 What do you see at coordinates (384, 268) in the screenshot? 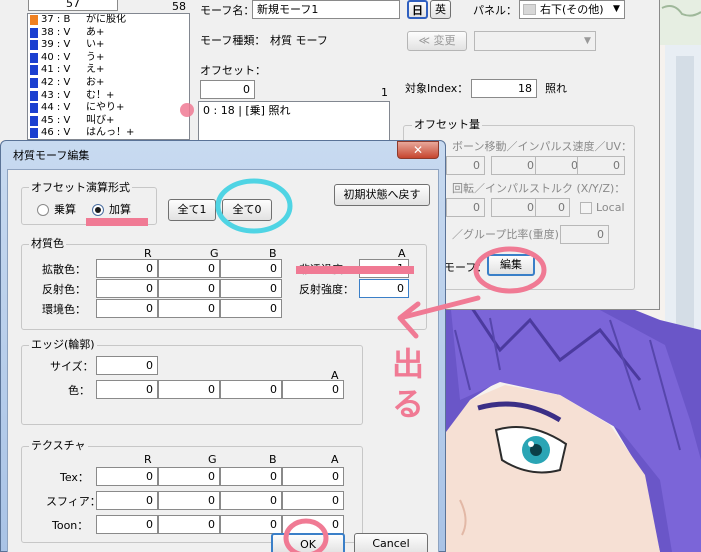
I see `alpha-input: 1` at bounding box center [384, 268].